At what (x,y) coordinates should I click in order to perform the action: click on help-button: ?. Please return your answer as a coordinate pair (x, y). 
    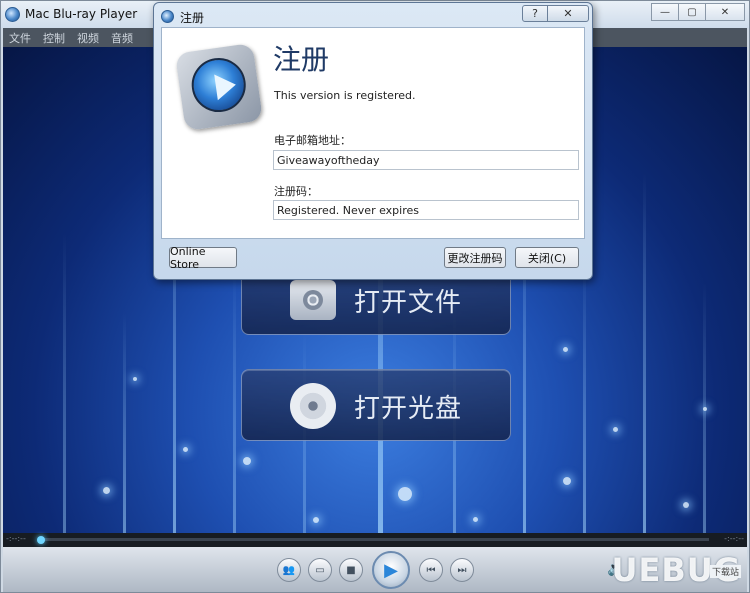
    Looking at the image, I should click on (535, 13).